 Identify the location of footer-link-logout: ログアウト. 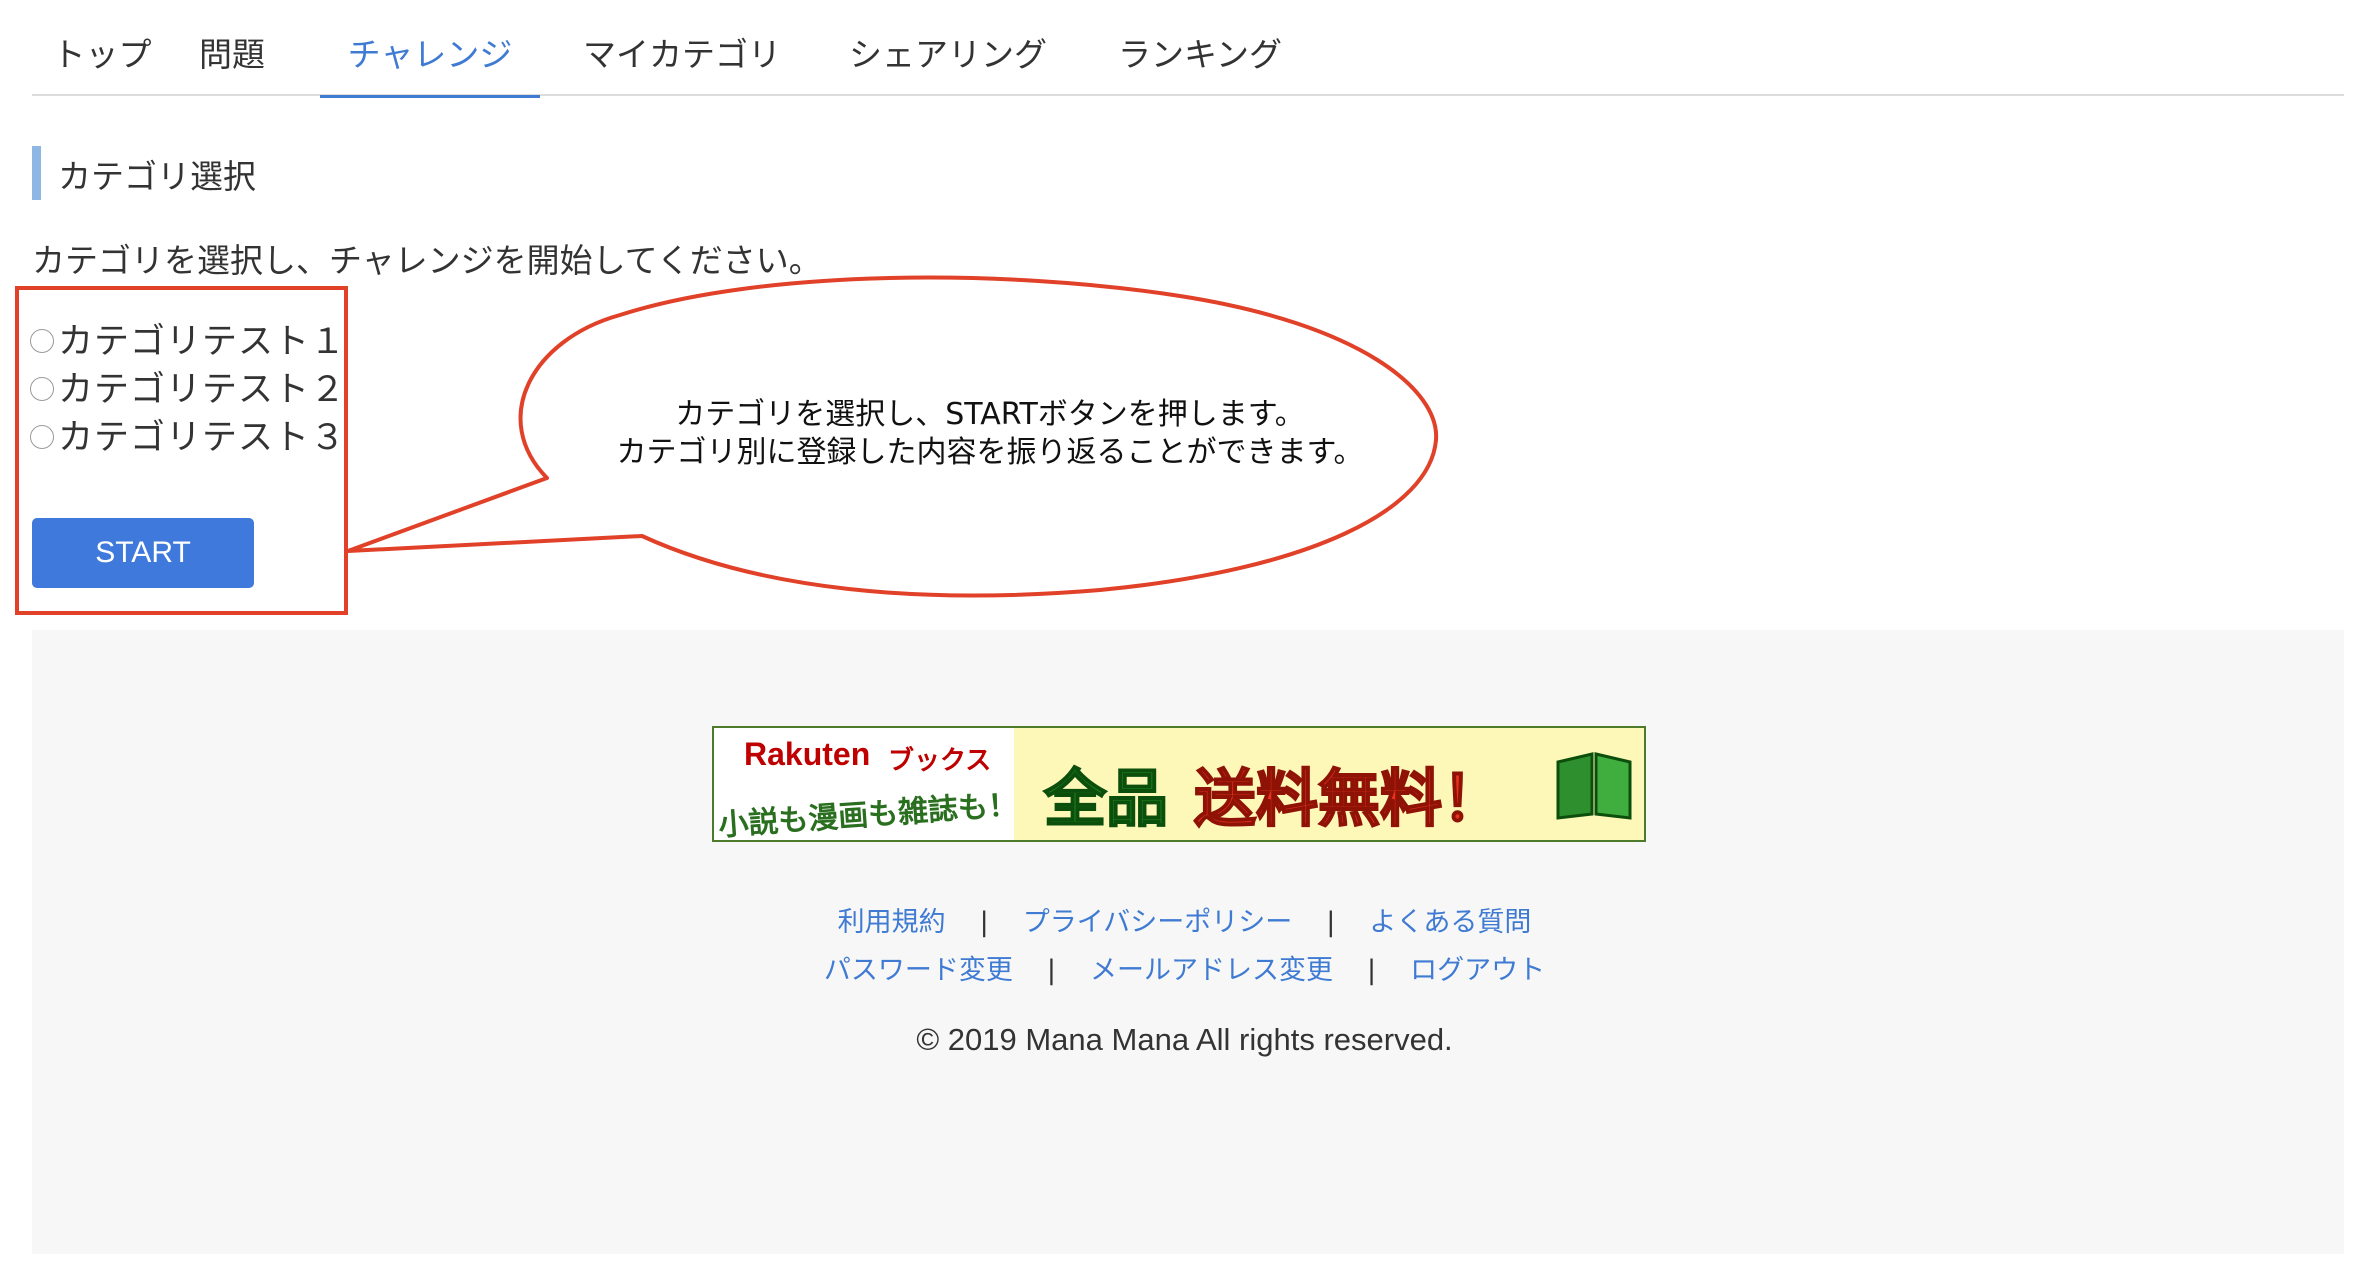
(1477, 970).